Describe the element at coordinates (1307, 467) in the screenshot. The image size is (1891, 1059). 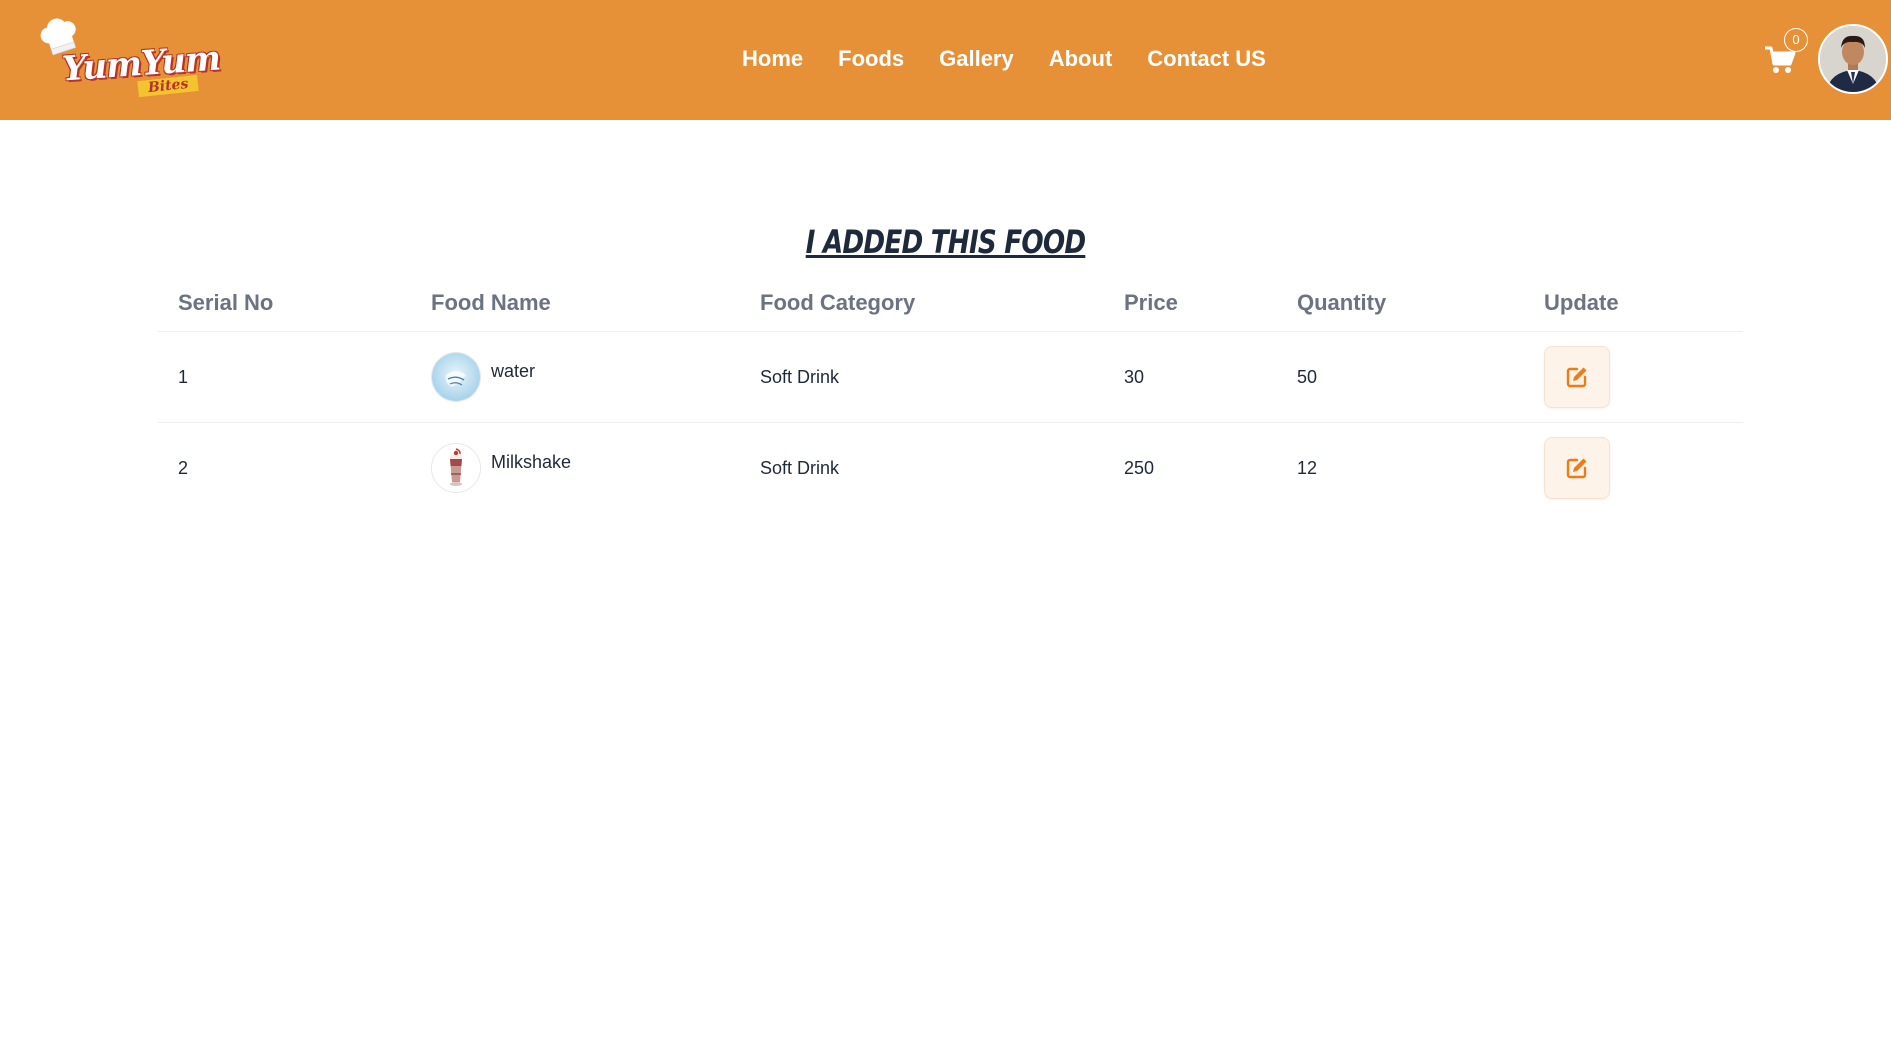
I see `quantity-cell: 12` at that location.